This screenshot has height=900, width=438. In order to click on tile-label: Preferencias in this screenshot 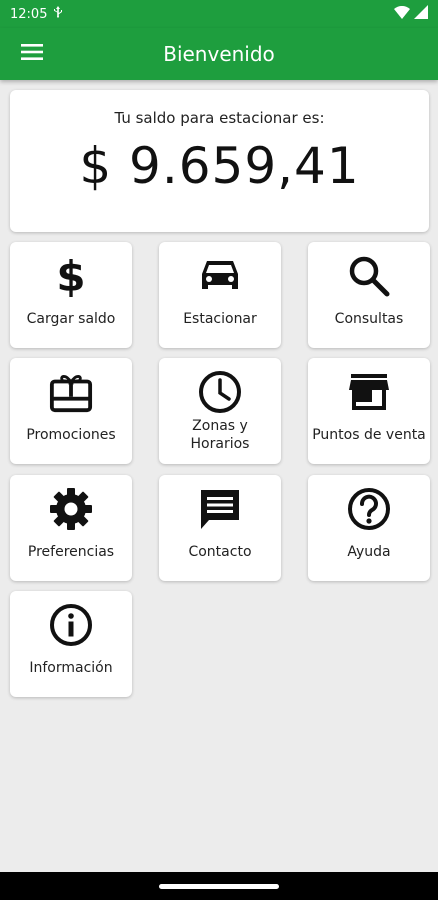, I will do `click(71, 552)`.